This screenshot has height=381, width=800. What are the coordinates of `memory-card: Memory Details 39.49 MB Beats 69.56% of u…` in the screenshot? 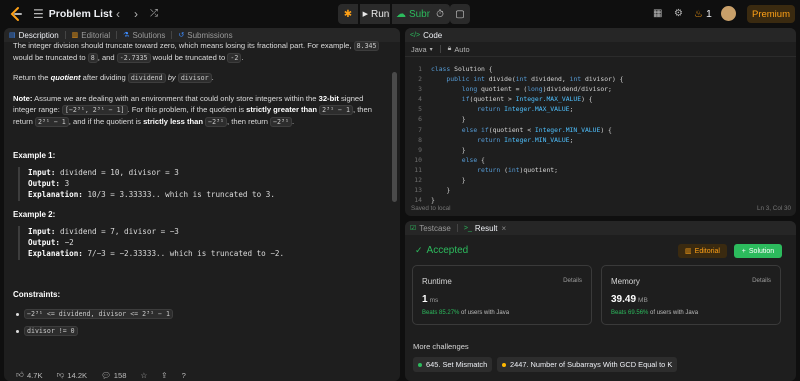 It's located at (691, 295).